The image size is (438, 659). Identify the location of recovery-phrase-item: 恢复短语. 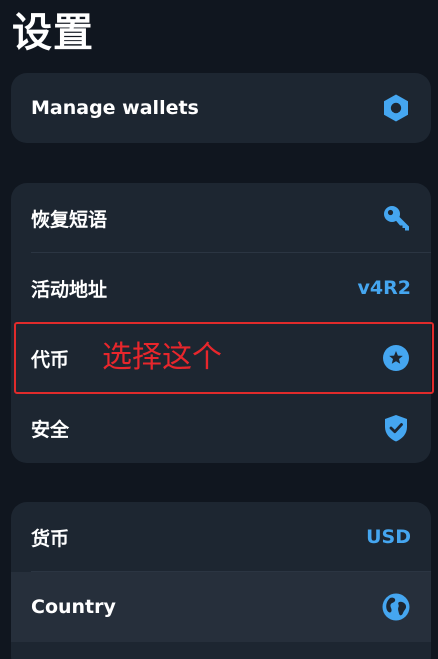
(221, 218).